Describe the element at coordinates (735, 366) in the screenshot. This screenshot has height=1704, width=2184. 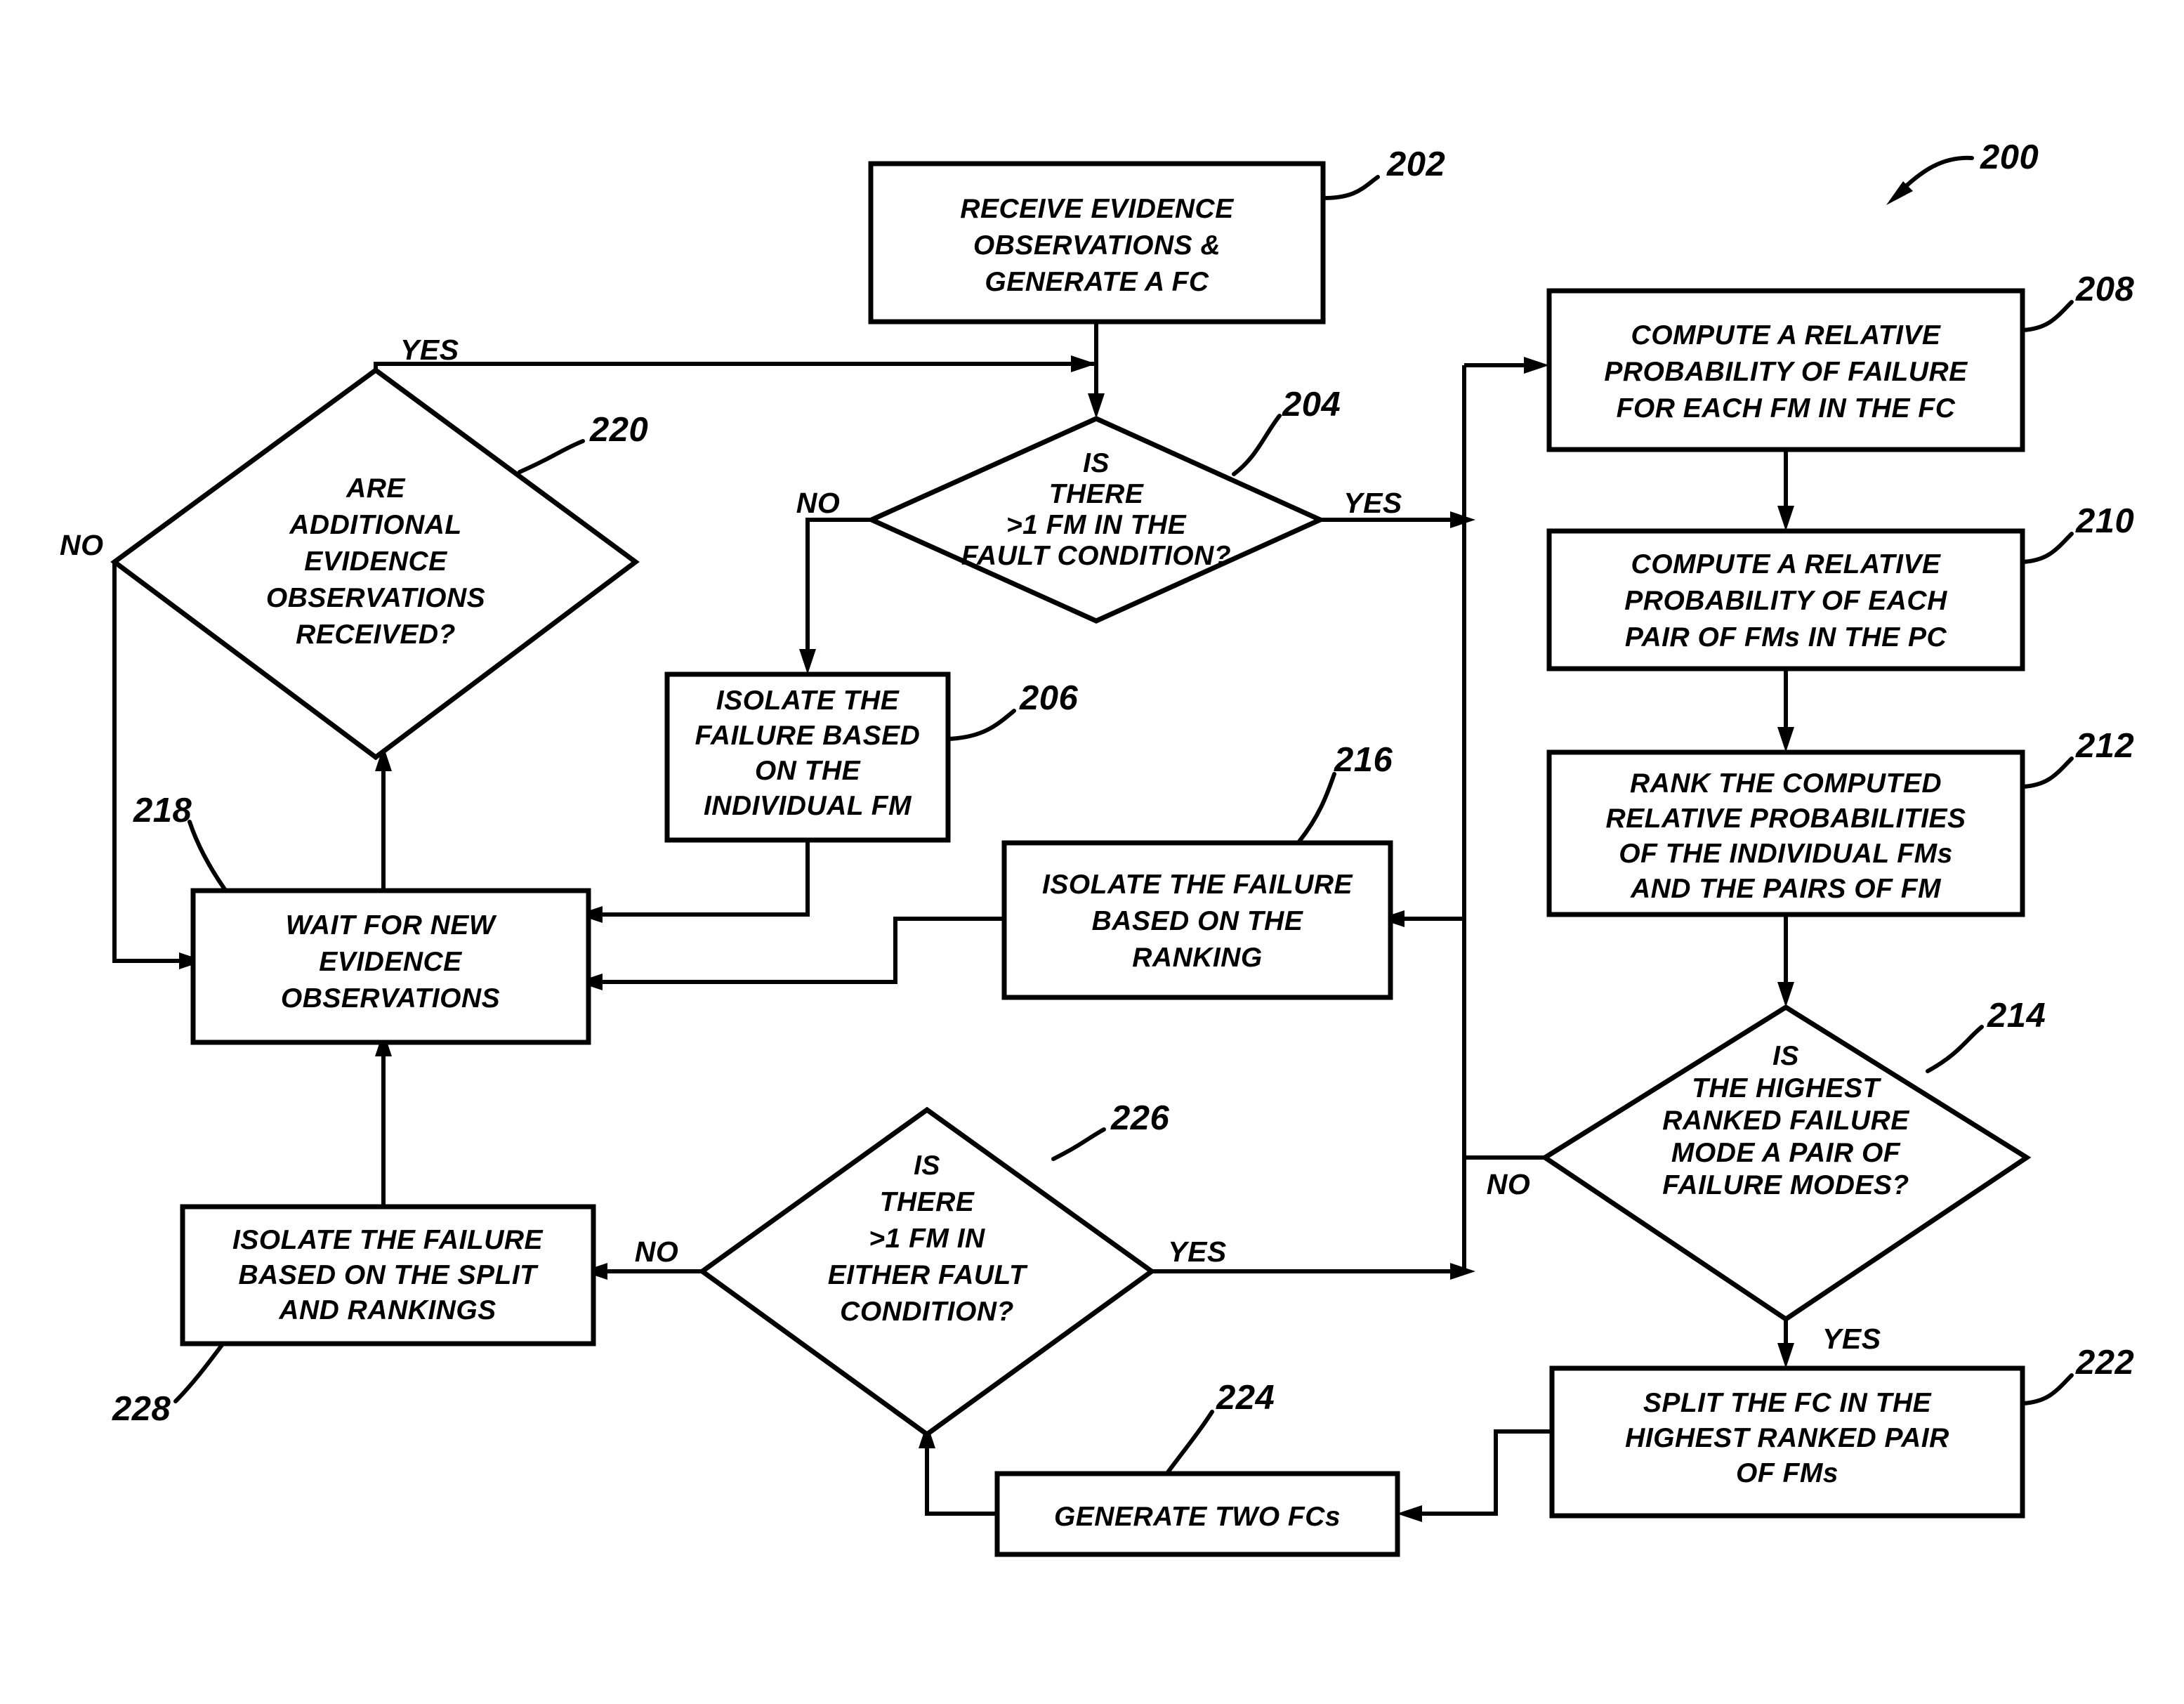
I see `edge-220-yes-to-main` at that location.